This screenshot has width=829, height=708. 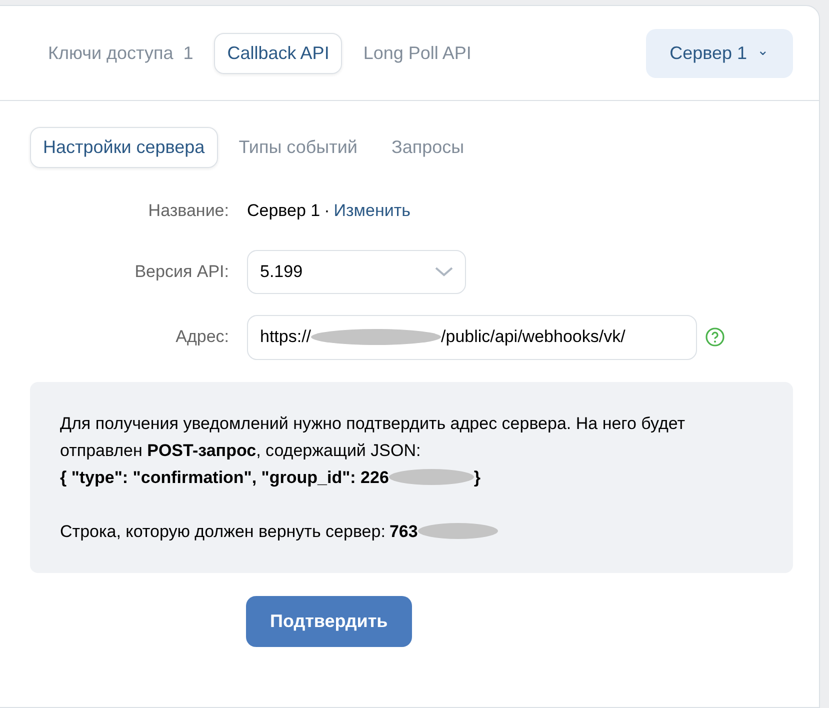 What do you see at coordinates (188, 211) in the screenshot?
I see `field-label: Название:` at bounding box center [188, 211].